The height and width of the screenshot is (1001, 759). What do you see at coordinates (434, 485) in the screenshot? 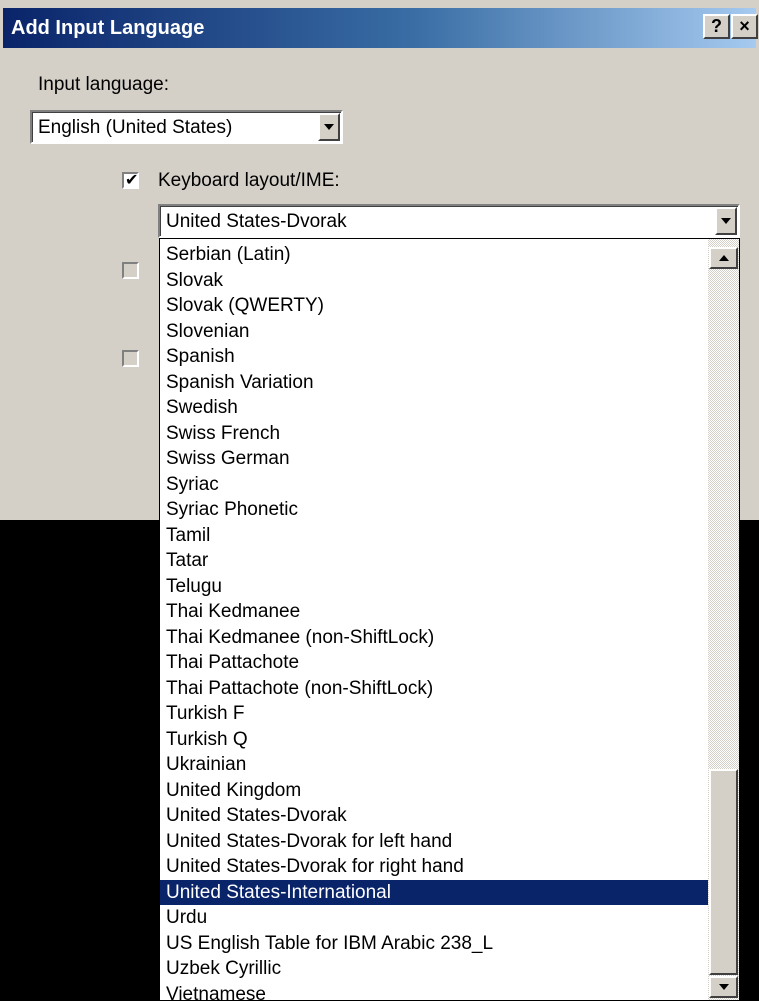
I see `list-item: Syriac` at bounding box center [434, 485].